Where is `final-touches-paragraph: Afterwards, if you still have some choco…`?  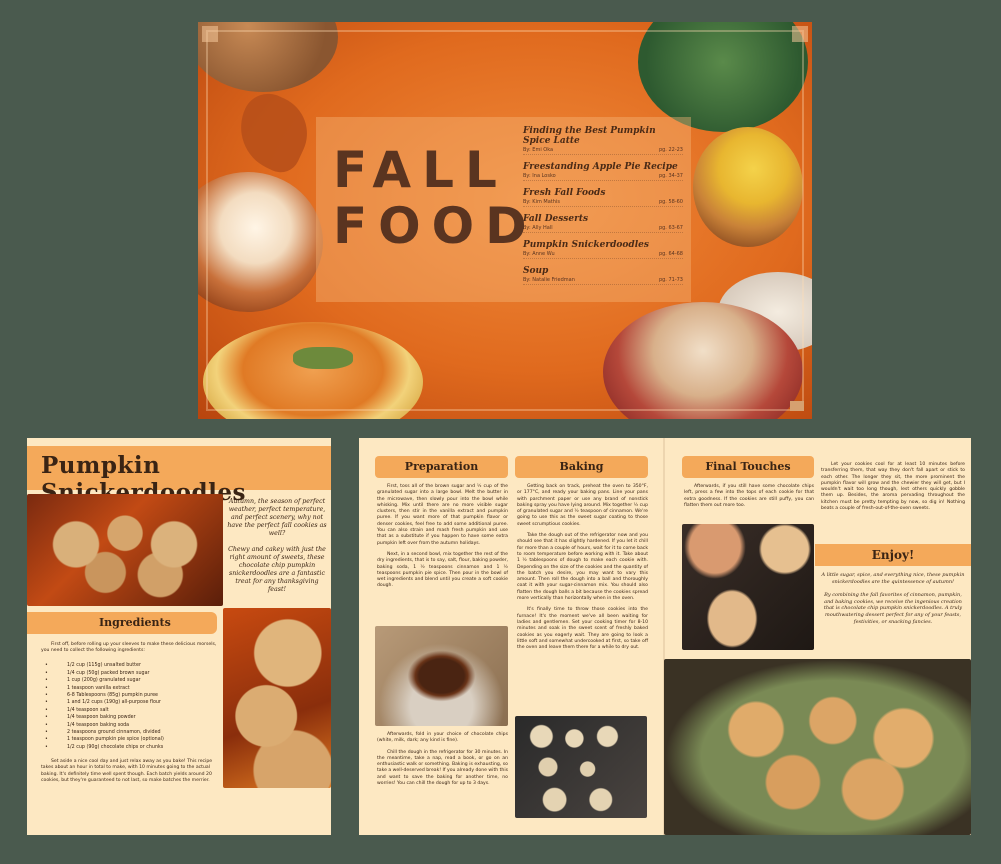
final-touches-paragraph: Afterwards, if you still have some choco… is located at coordinates (749, 496).